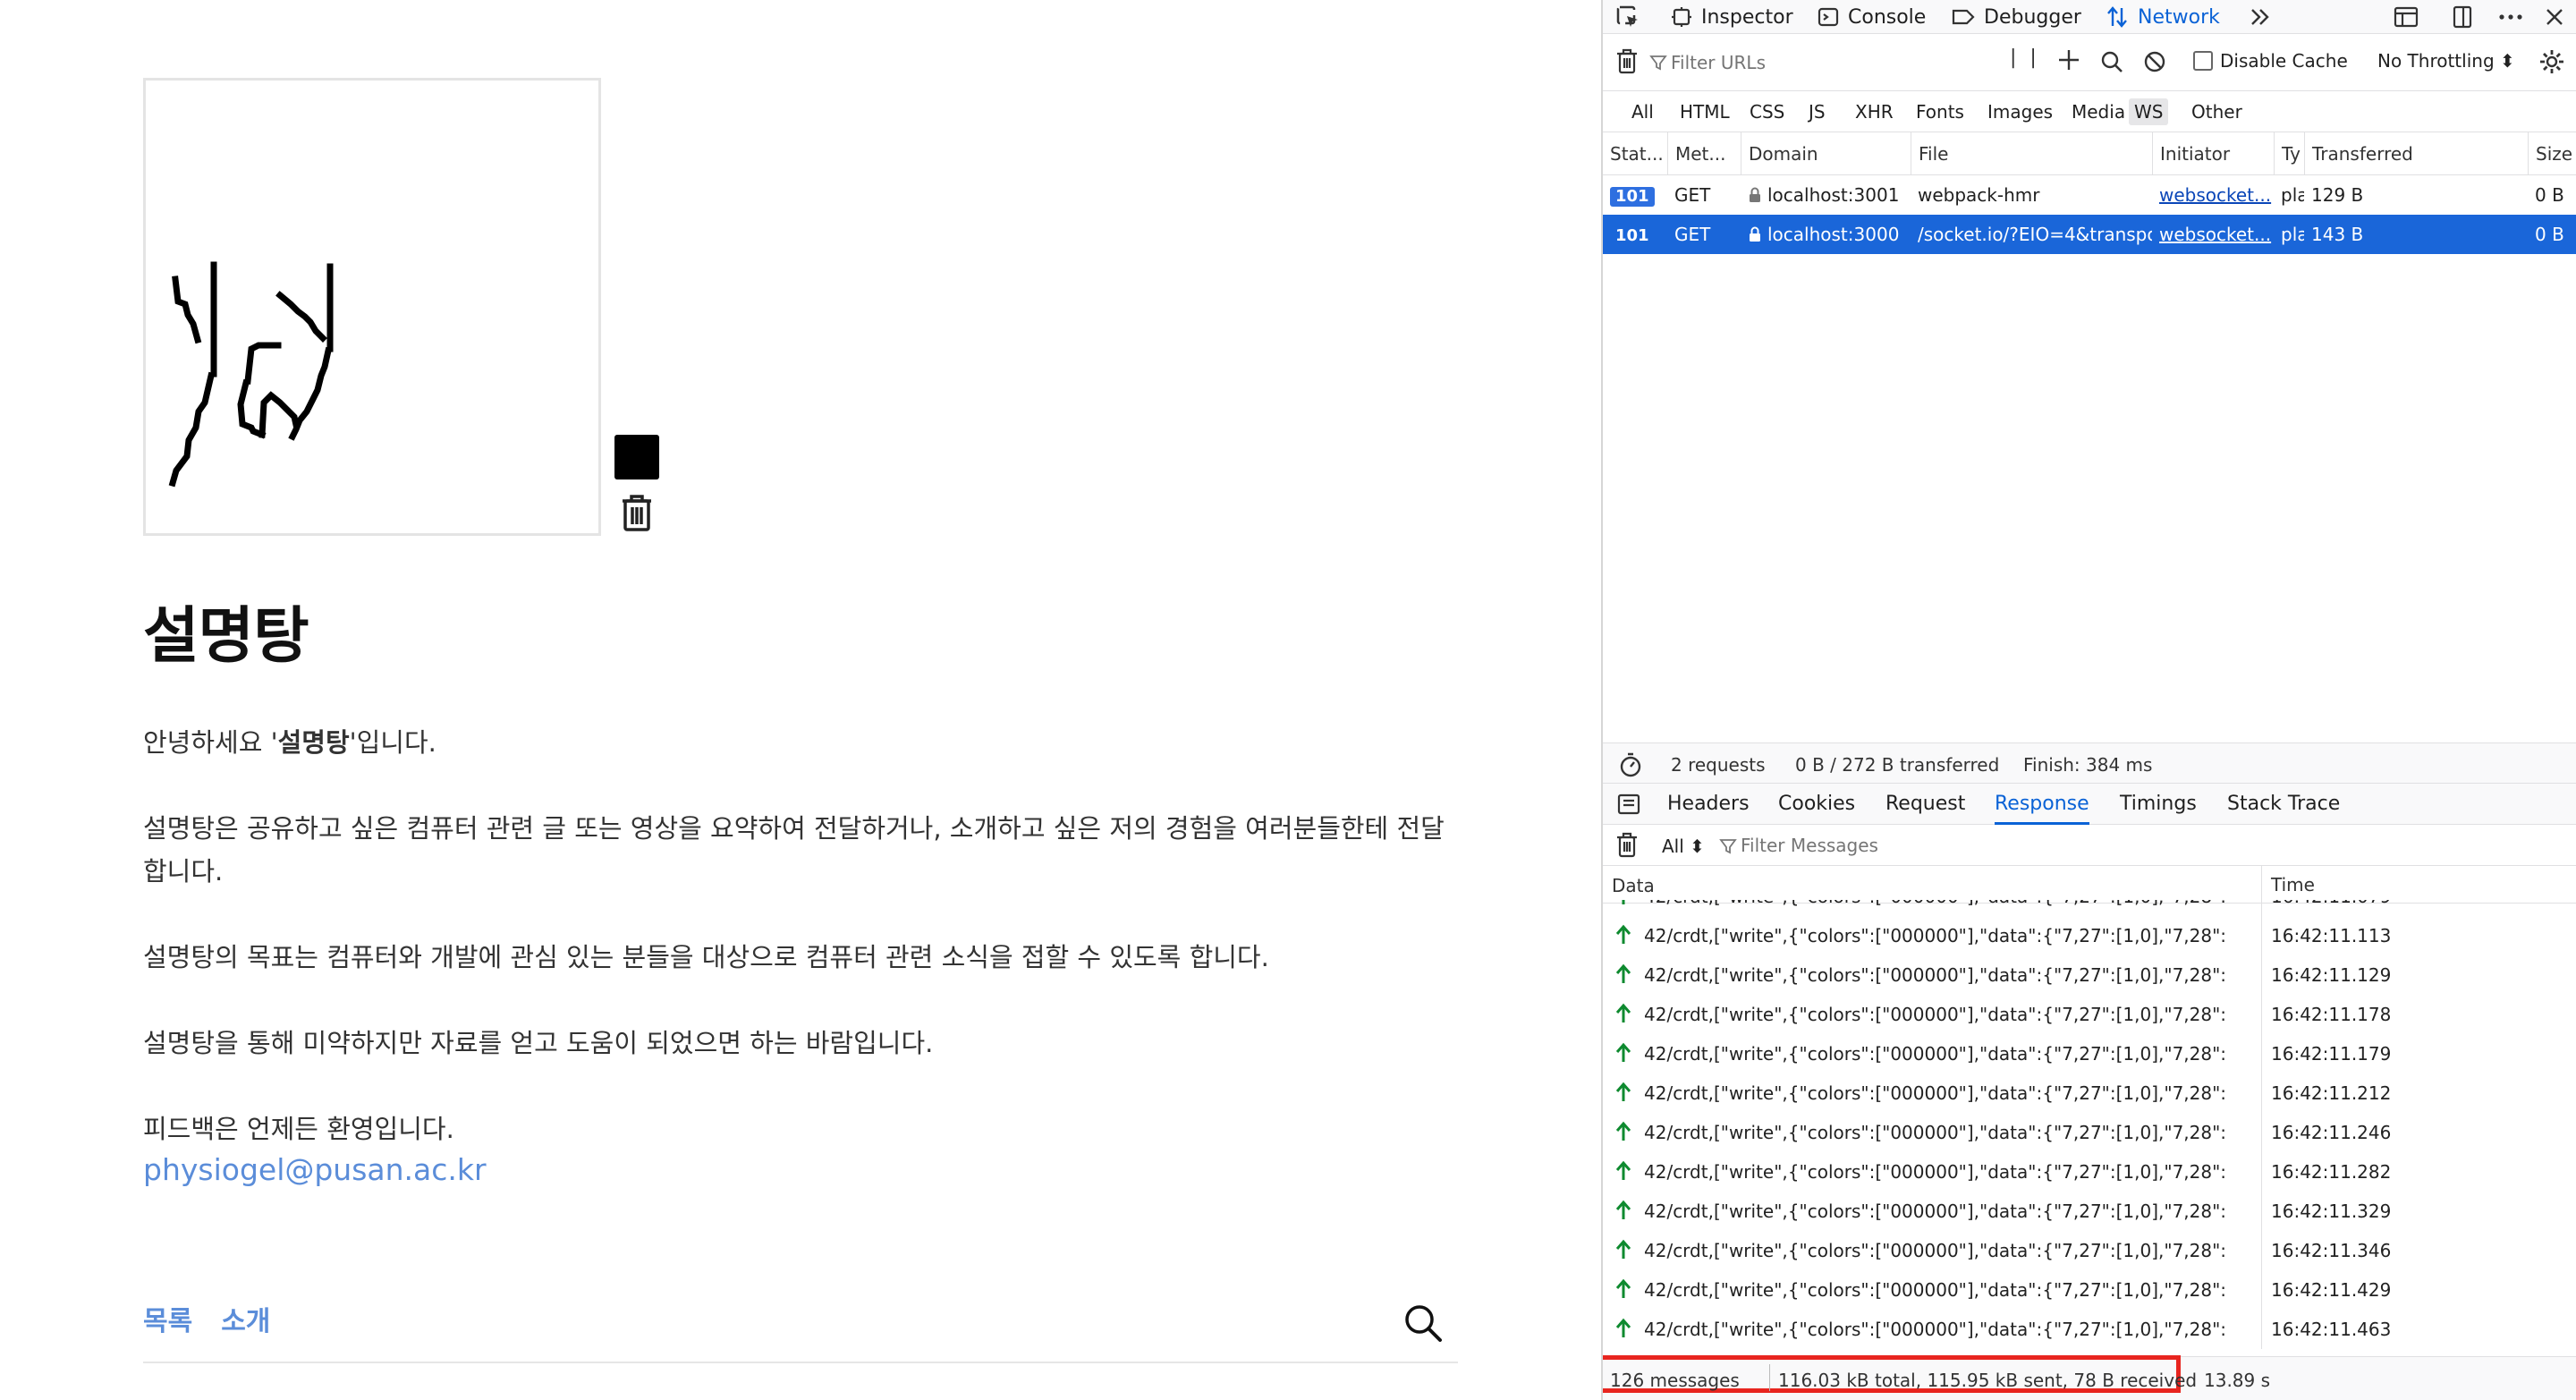 The height and width of the screenshot is (1400, 2576). Describe the element at coordinates (2025, 58) in the screenshot. I see `pause-icon: | |` at that location.